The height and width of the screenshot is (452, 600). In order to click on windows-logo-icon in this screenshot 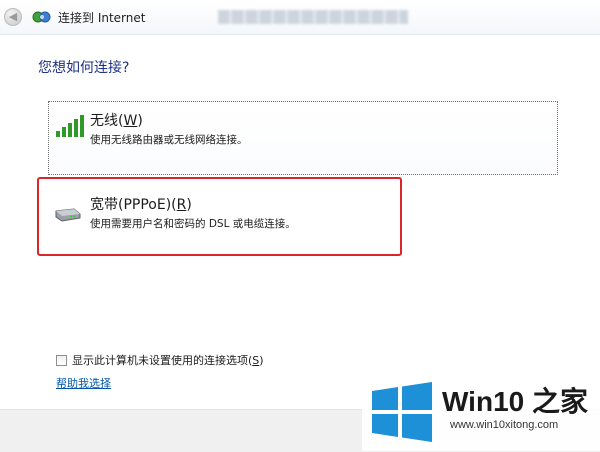, I will do `click(402, 412)`.